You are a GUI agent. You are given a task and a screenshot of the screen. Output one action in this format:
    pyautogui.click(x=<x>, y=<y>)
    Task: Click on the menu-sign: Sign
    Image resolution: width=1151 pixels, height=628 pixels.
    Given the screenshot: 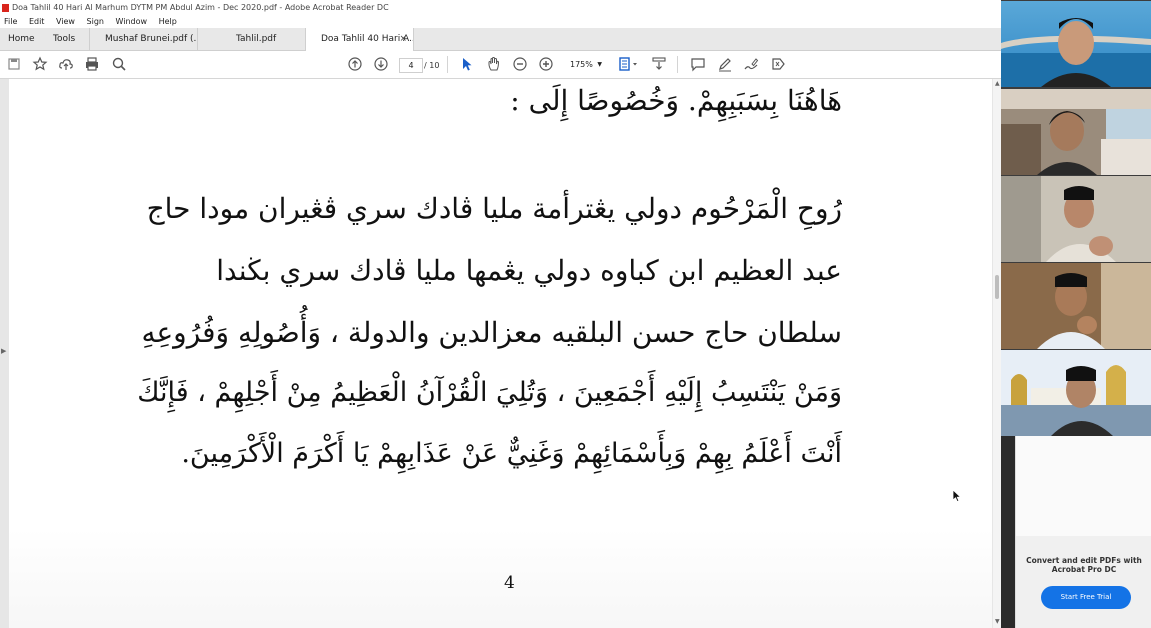 What is the action you would take?
    pyautogui.click(x=95, y=22)
    